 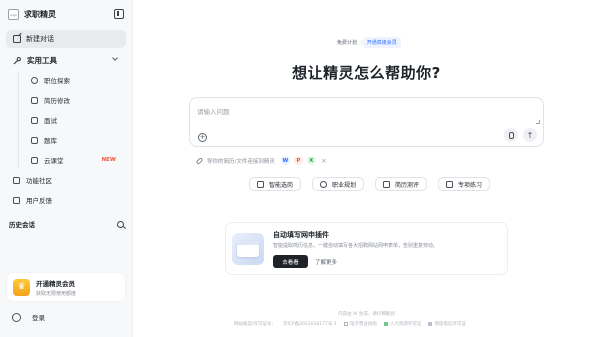 What do you see at coordinates (310, 324) in the screenshot?
I see `footer-icp: 京ICP备2023018177号-1` at bounding box center [310, 324].